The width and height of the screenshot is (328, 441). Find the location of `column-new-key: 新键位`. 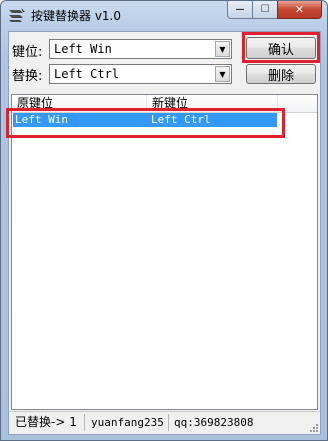

column-new-key: 新键位 is located at coordinates (212, 103).